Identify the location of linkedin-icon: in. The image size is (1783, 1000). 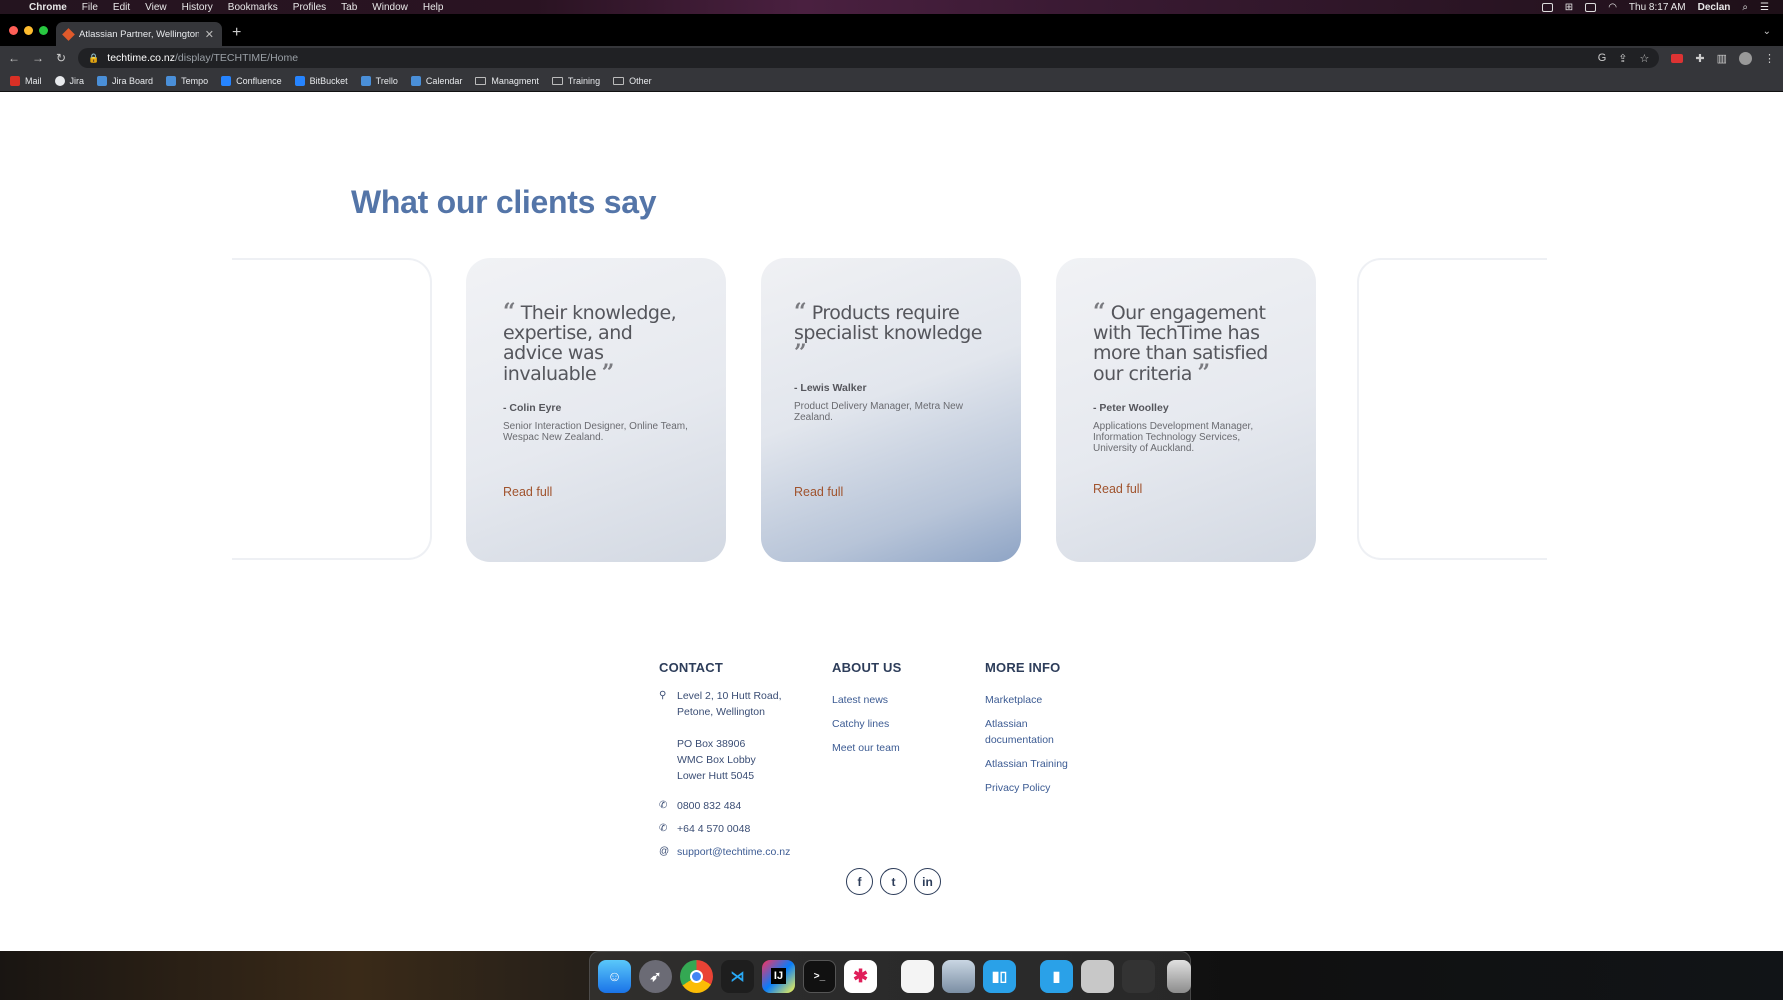
(927, 881).